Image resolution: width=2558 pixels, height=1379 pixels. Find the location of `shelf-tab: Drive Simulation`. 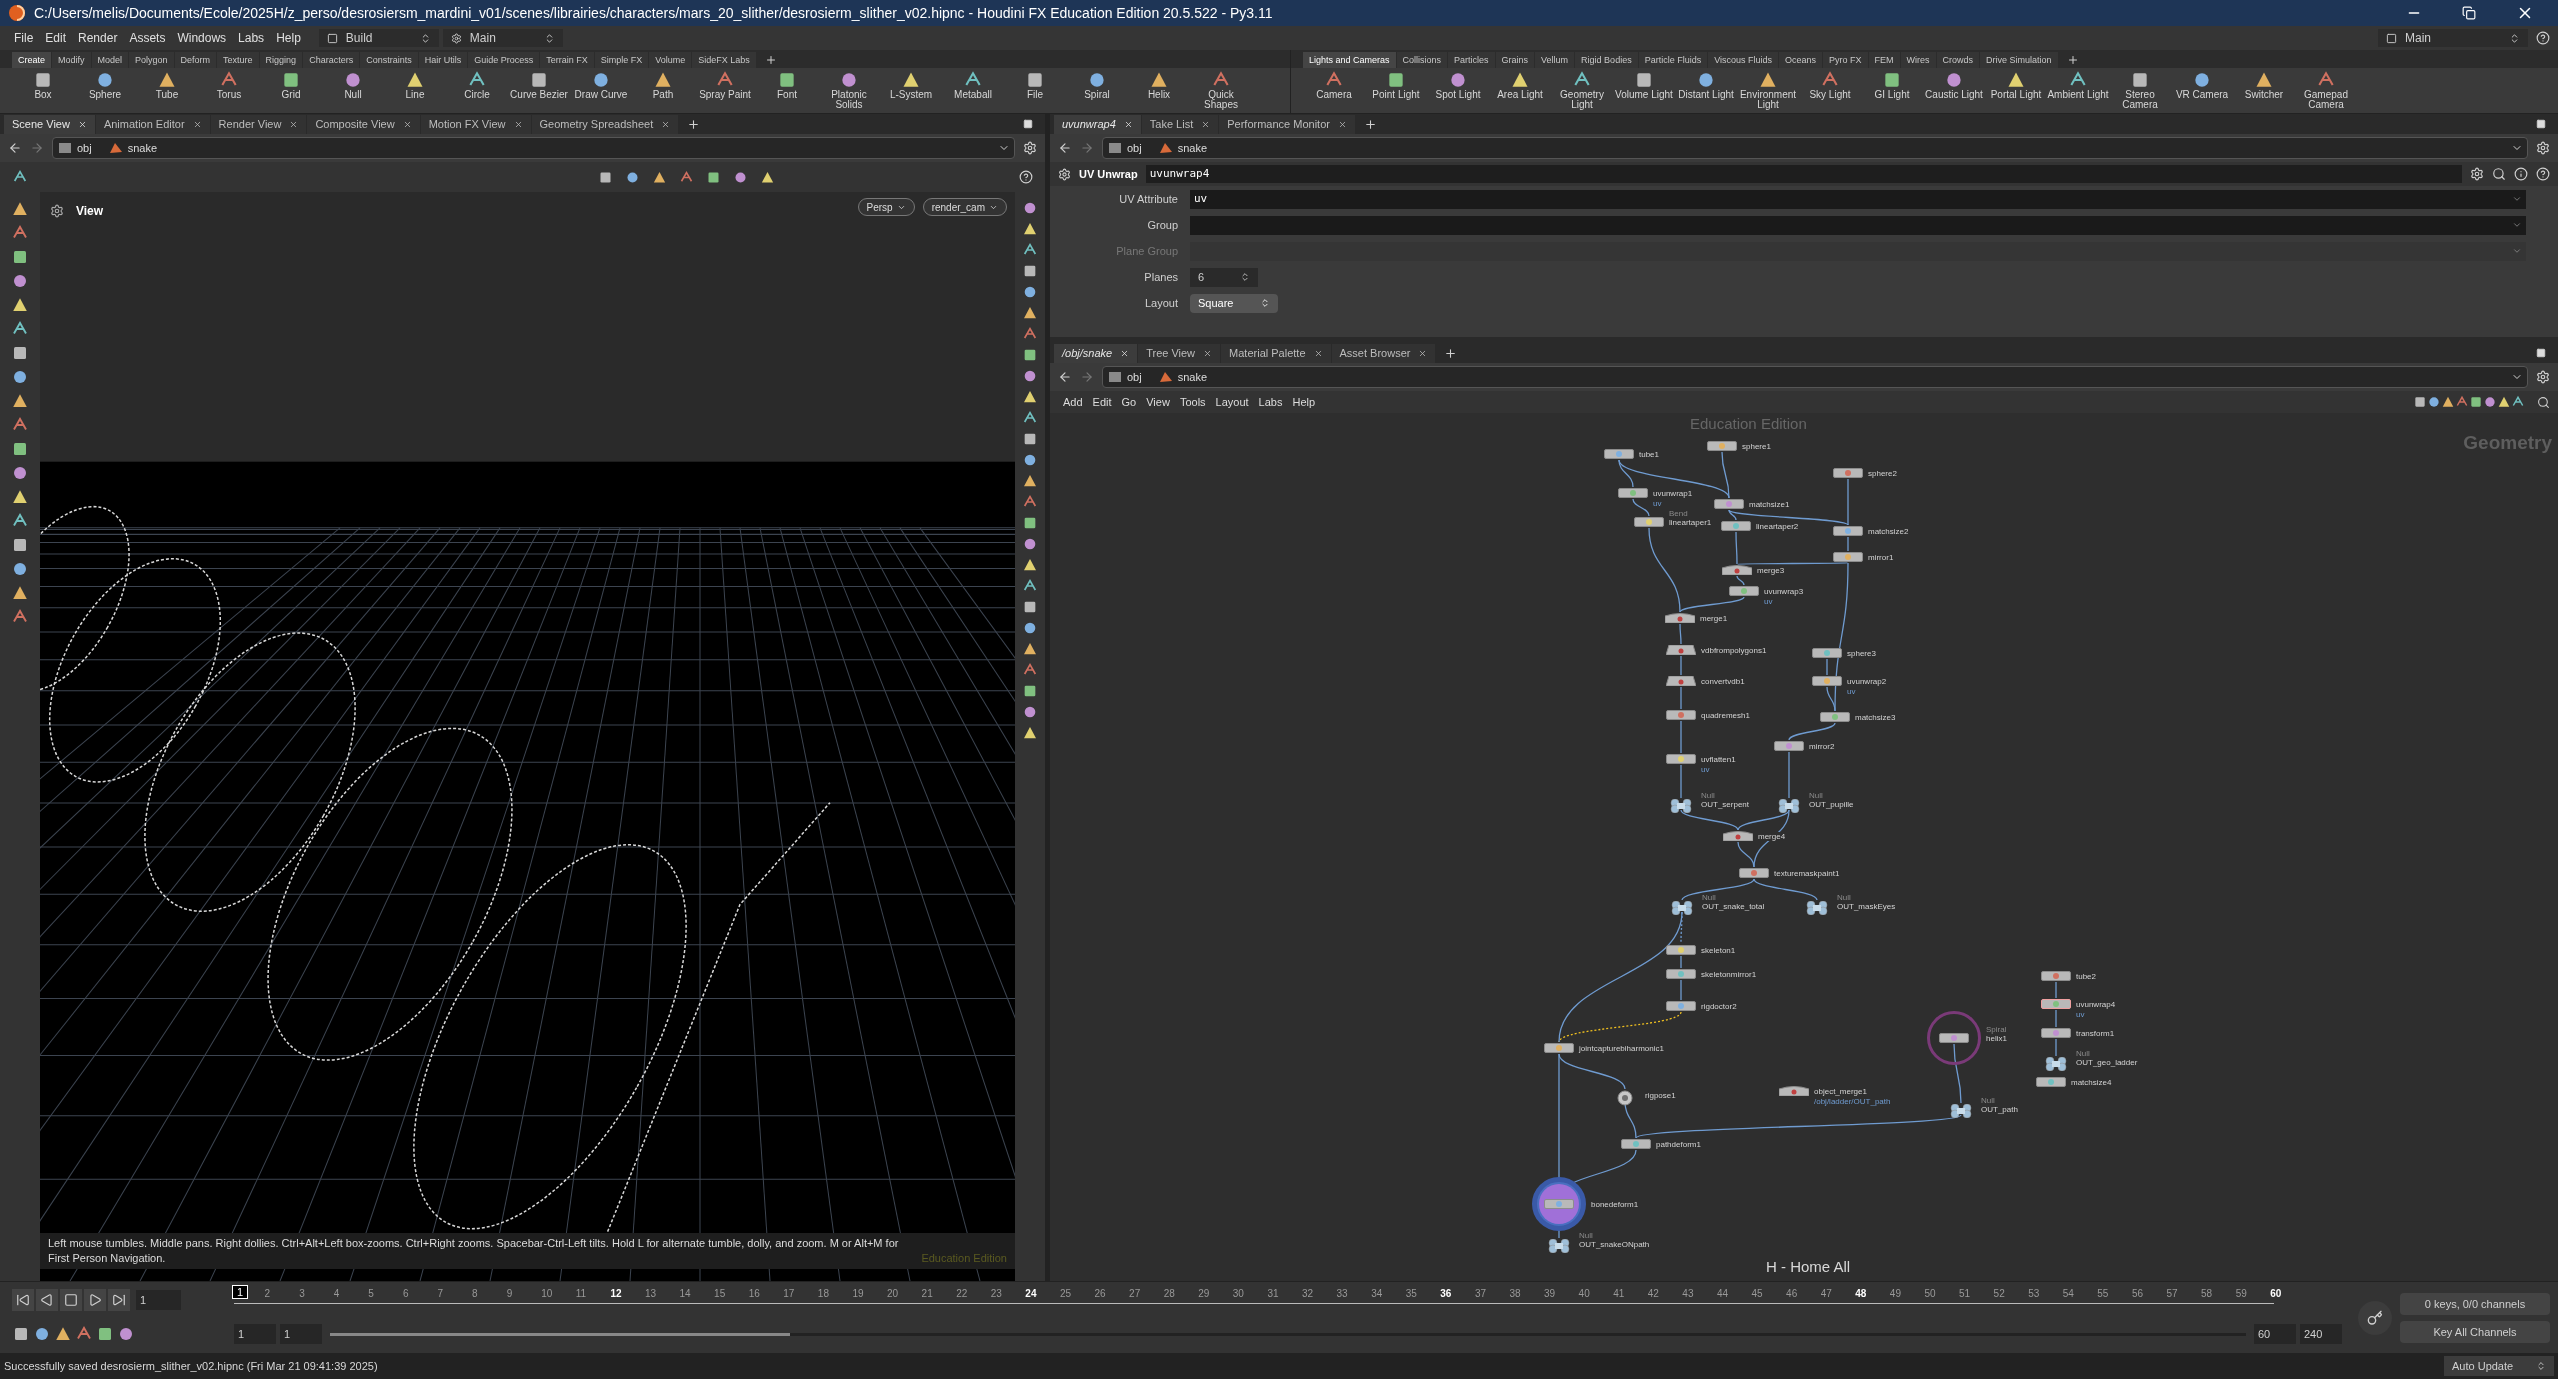

shelf-tab: Drive Simulation is located at coordinates (2019, 59).